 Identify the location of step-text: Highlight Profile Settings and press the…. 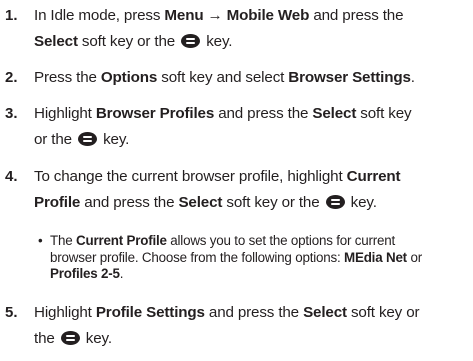
(227, 325).